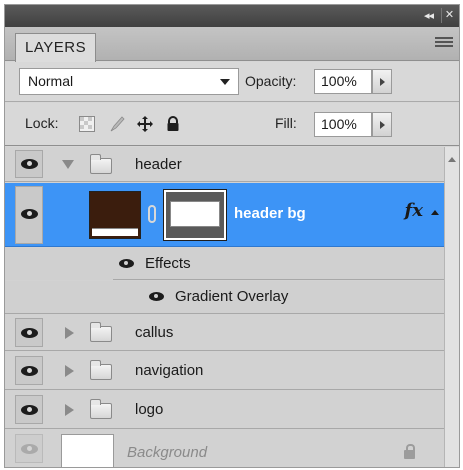 The height and width of the screenshot is (470, 463). Describe the element at coordinates (51, 81) in the screenshot. I see `blend-mode-value: Normal` at that location.